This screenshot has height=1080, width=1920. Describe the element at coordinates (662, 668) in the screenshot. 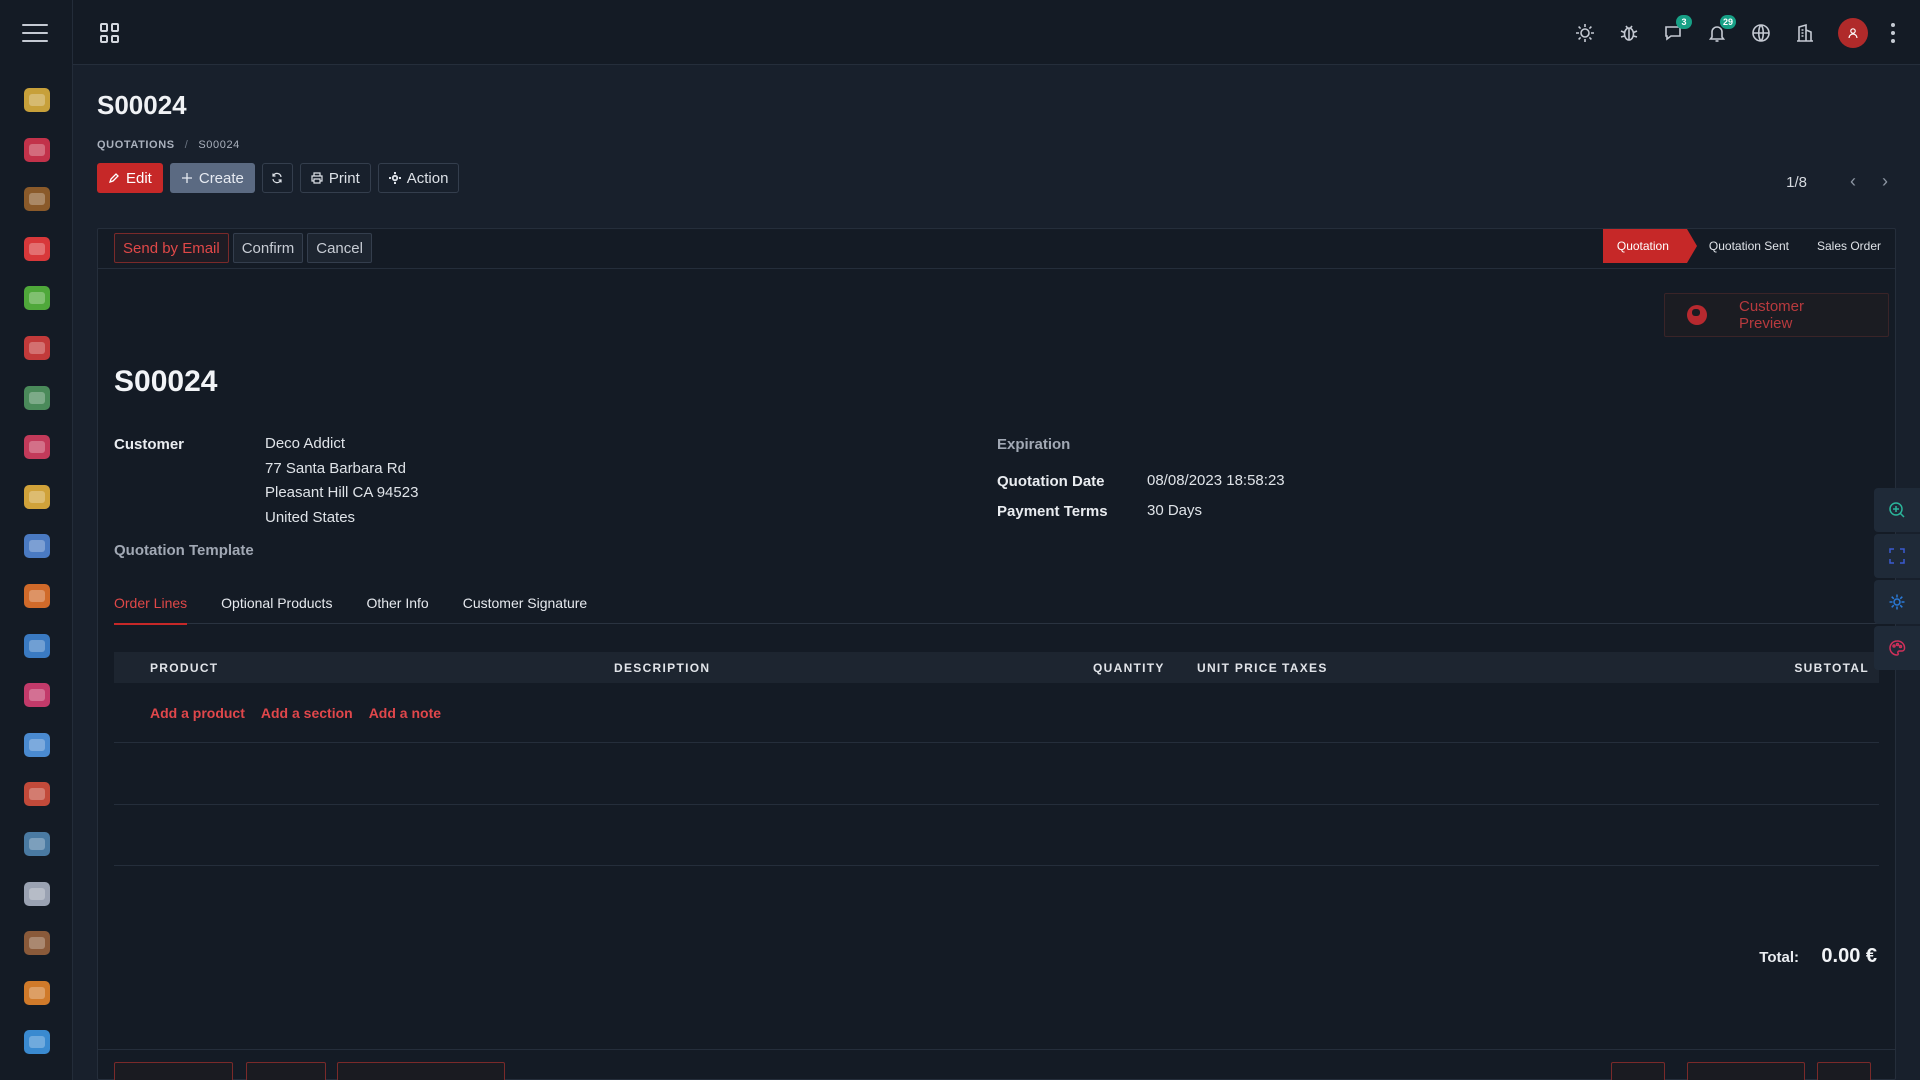

I see `column-description: DESCRIPTION` at that location.